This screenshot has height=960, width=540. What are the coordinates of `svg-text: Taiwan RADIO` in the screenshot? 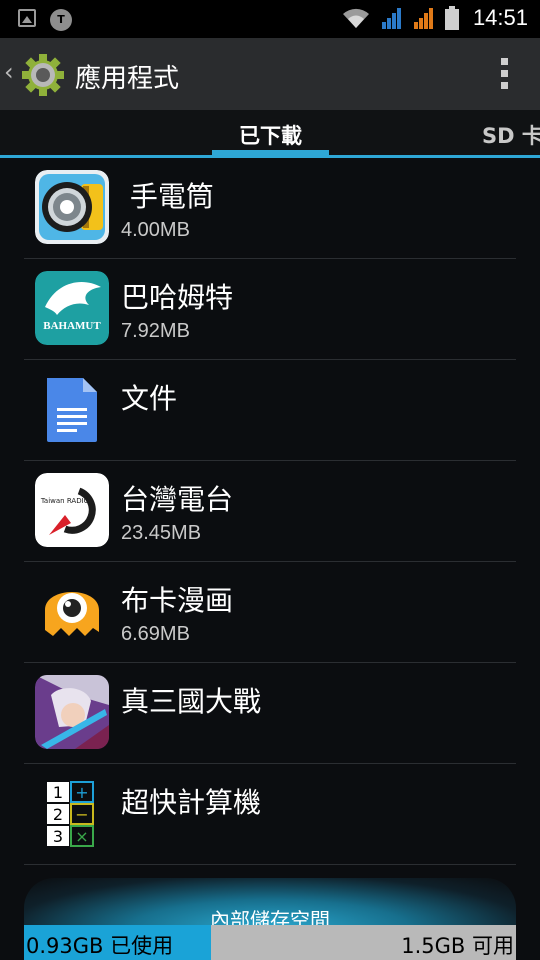 It's located at (65, 501).